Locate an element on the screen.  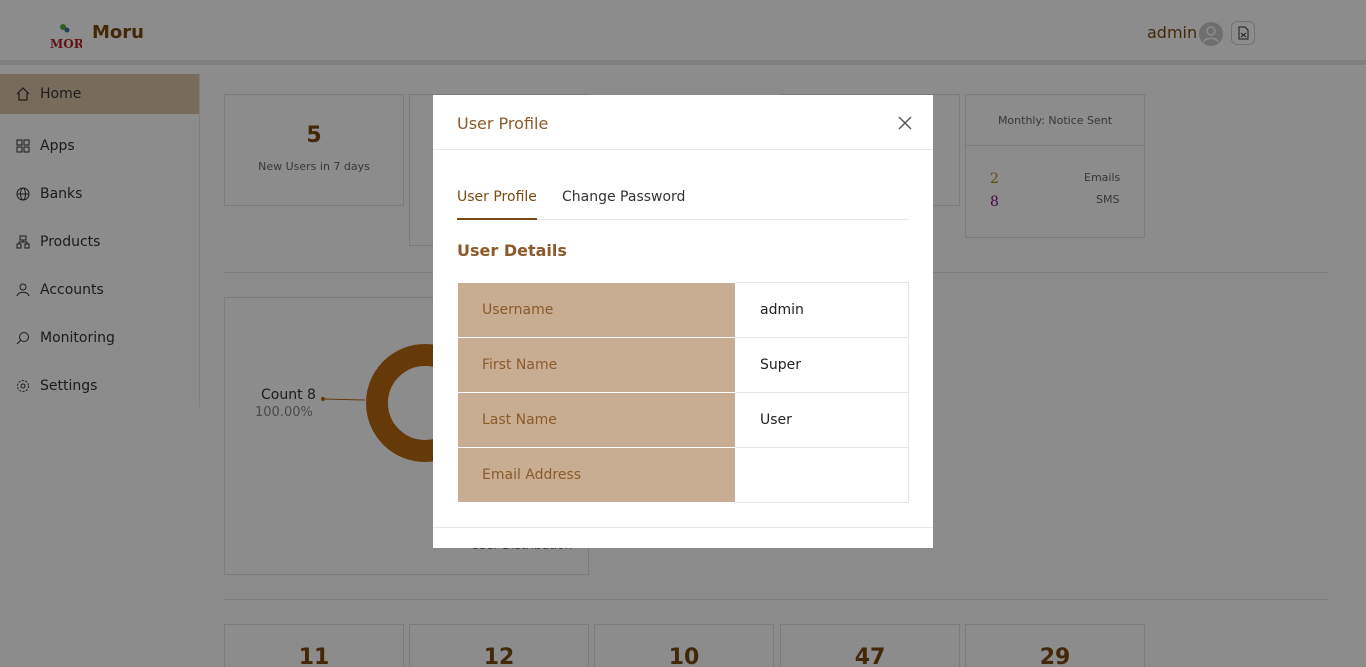
table-row: Last Name User is located at coordinates (683, 420).